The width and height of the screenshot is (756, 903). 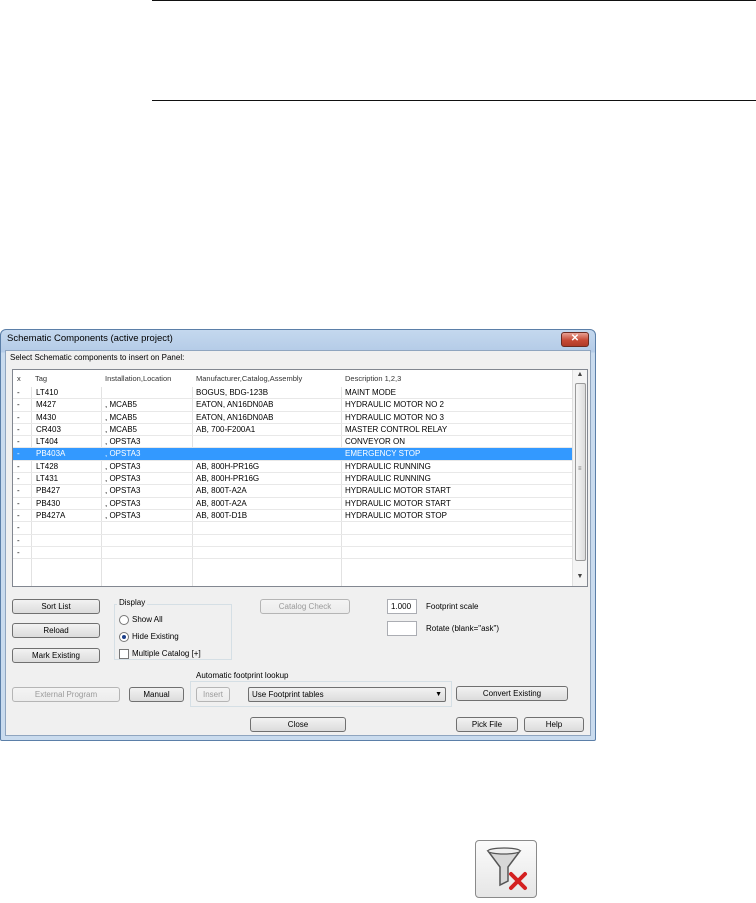 I want to click on row-manufacturer-cell: AB, 800T-D1B, so click(x=222, y=515).